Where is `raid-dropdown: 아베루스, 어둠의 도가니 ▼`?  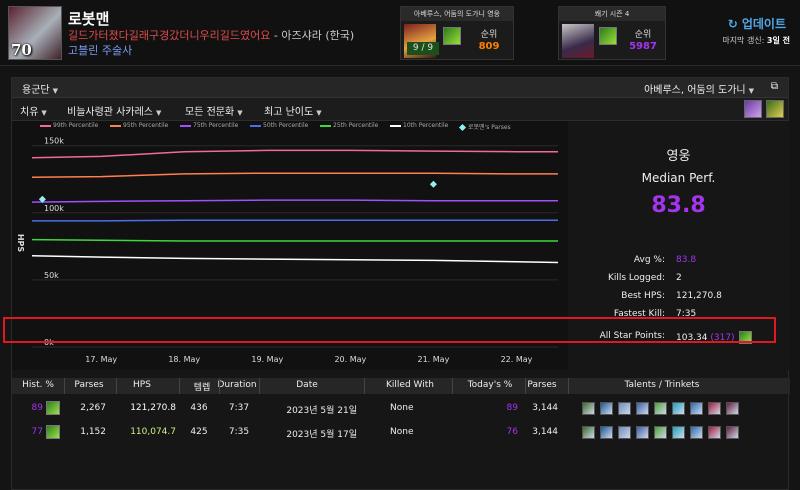
raid-dropdown: 아베루스, 어둠의 도가니 ▼ is located at coordinates (699, 88).